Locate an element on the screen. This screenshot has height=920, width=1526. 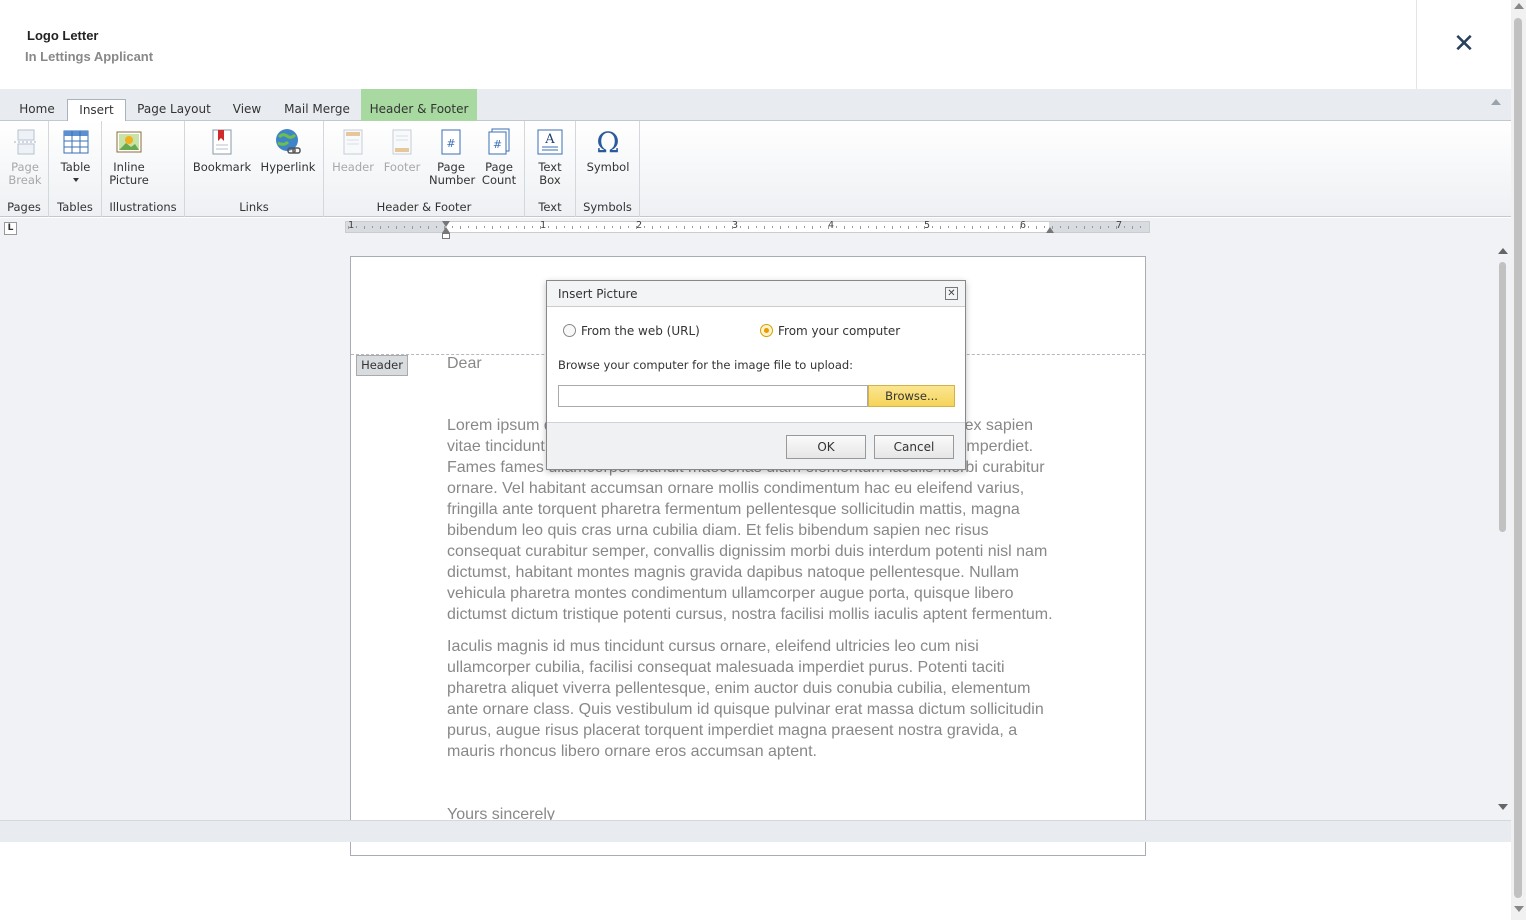
page-scrollbar is located at coordinates (1518, 460).